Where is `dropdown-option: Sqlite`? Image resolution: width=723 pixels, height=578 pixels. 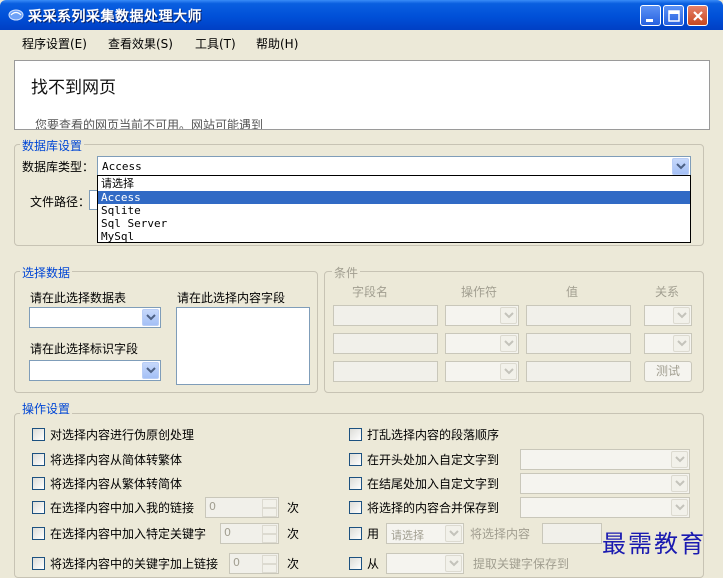
dropdown-option: Sqlite is located at coordinates (394, 210).